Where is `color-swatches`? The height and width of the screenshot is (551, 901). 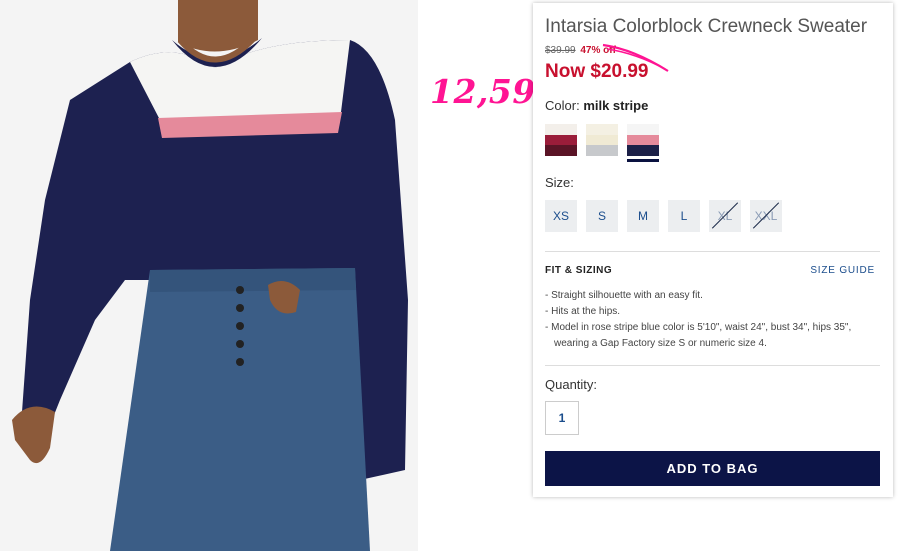
color-swatches is located at coordinates (602, 143).